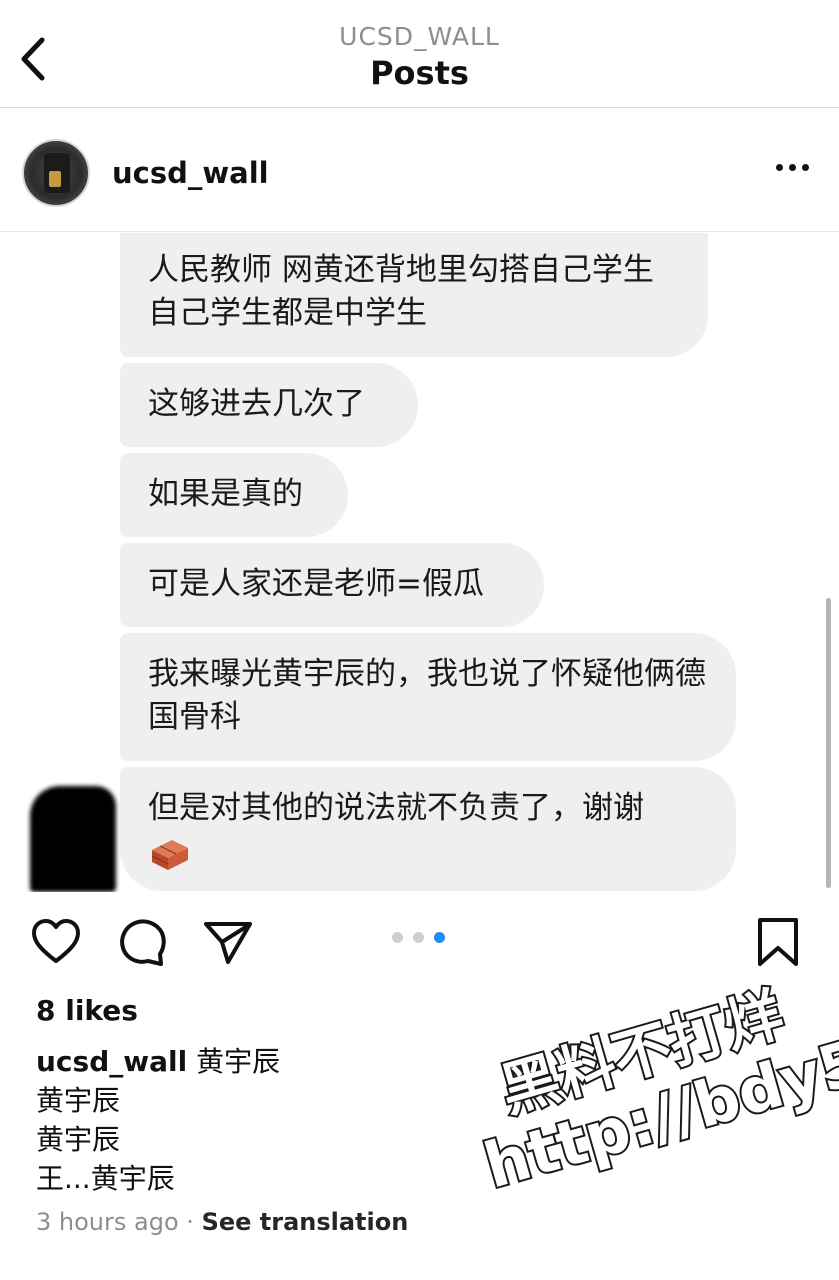 This screenshot has width=839, height=1280. Describe the element at coordinates (439, 937) in the screenshot. I see `carousel-dot-active` at that location.